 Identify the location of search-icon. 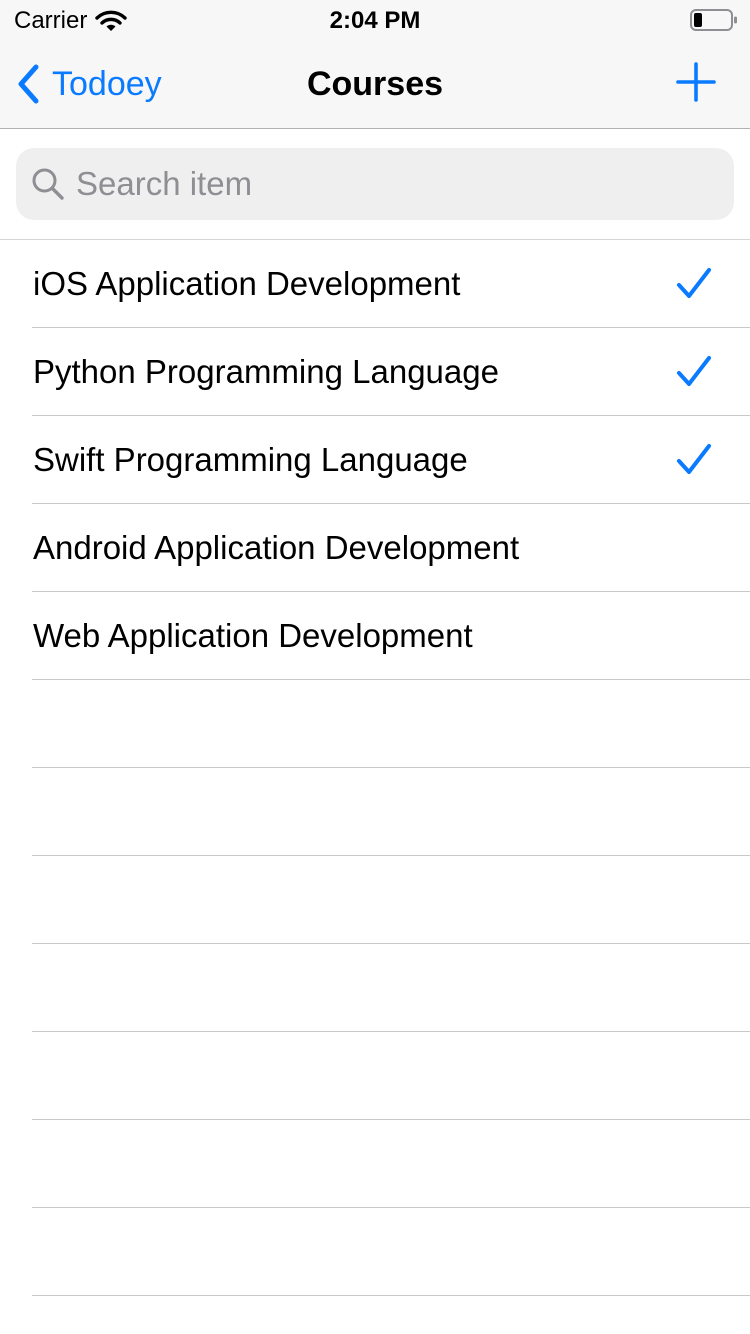
(48, 184).